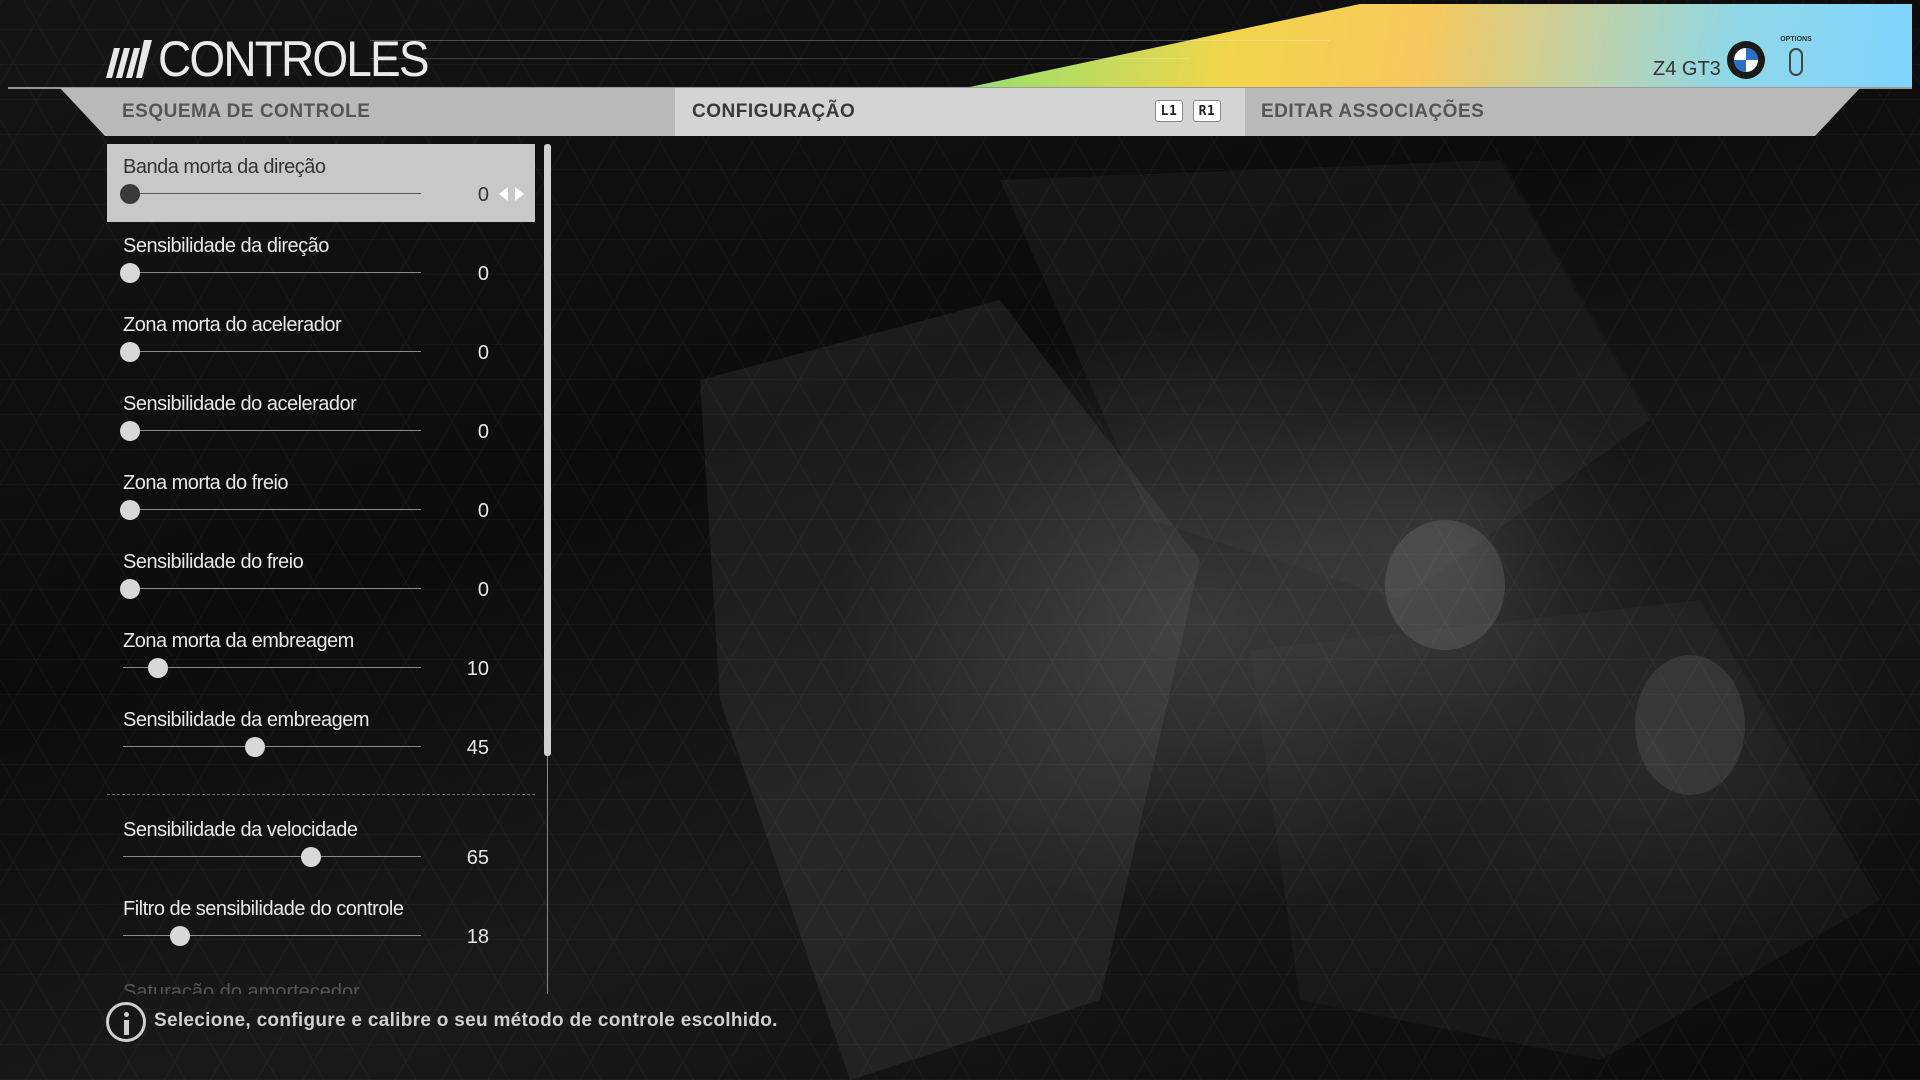 The width and height of the screenshot is (1920, 1080). What do you see at coordinates (240, 830) in the screenshot?
I see `setting-label: Sensibilidade da velocidade` at bounding box center [240, 830].